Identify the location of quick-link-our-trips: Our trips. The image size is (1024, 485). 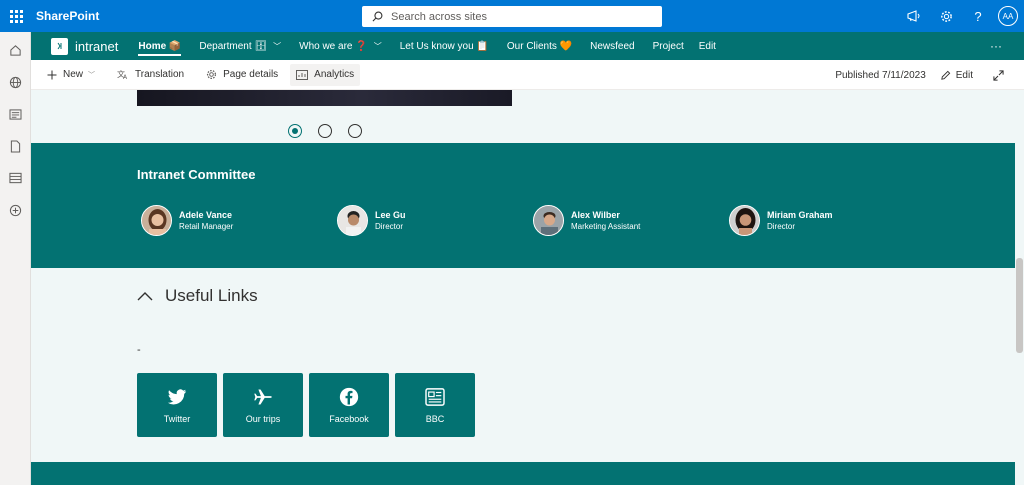
(263, 405).